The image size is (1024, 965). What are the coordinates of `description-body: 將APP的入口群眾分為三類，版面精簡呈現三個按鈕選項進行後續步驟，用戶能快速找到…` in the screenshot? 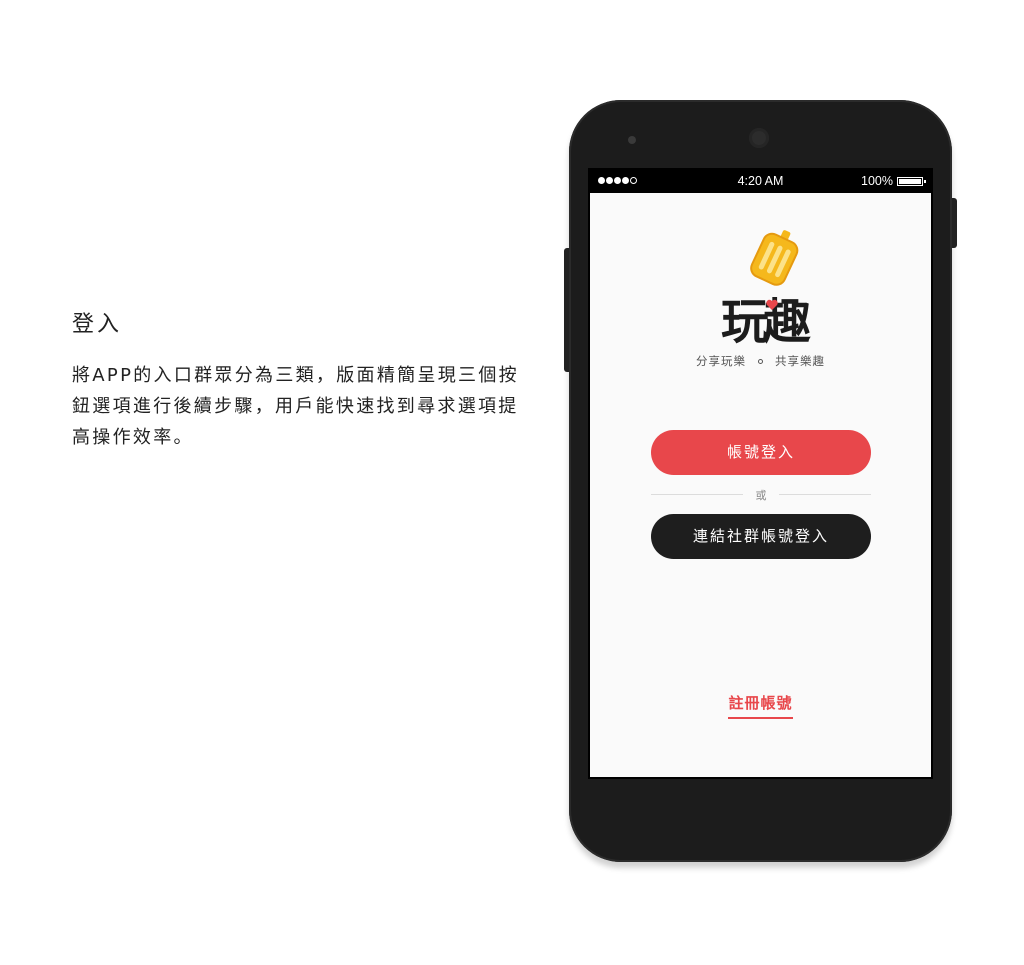 It's located at (295, 406).